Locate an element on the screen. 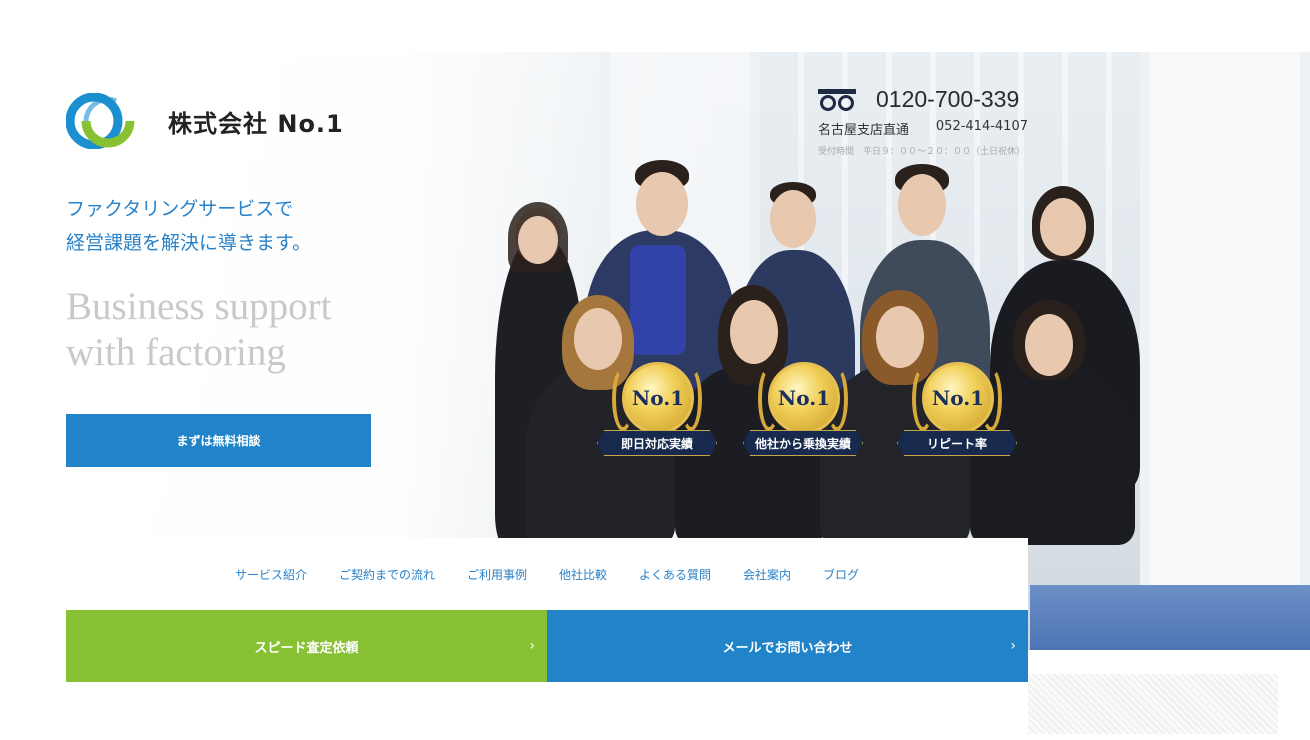 Image resolution: width=1310 pixels, height=740 pixels. window-pane is located at coordinates (1225, 351).